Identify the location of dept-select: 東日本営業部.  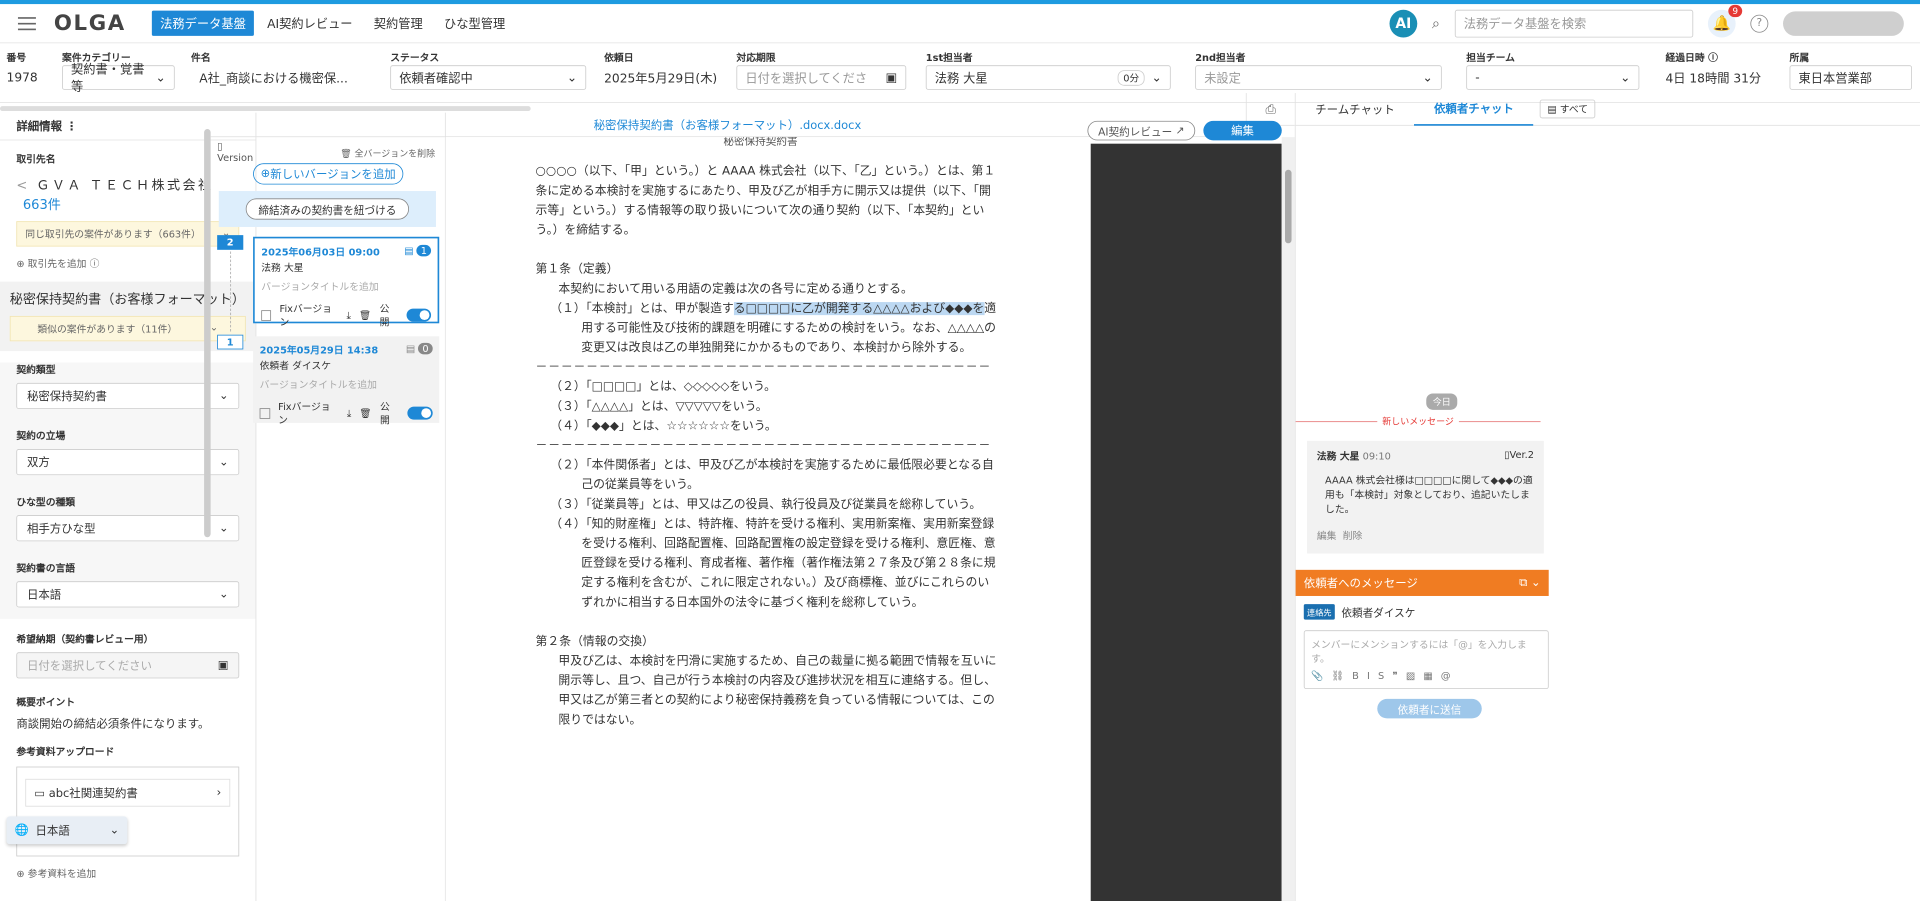
(1851, 77).